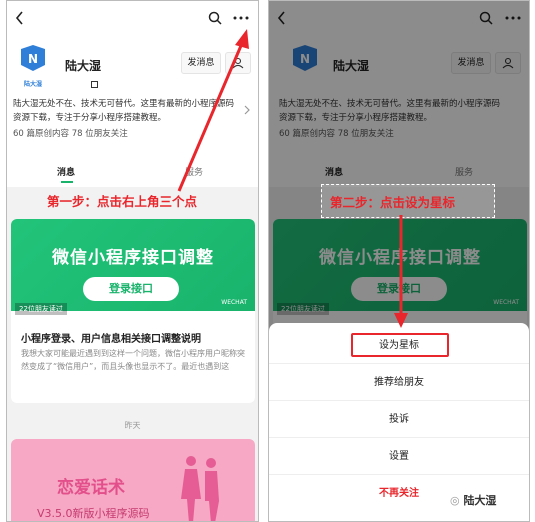 The height and width of the screenshot is (522, 535). What do you see at coordinates (473, 500) in the screenshot?
I see `footer-watermark: ◎ 陆大湿` at bounding box center [473, 500].